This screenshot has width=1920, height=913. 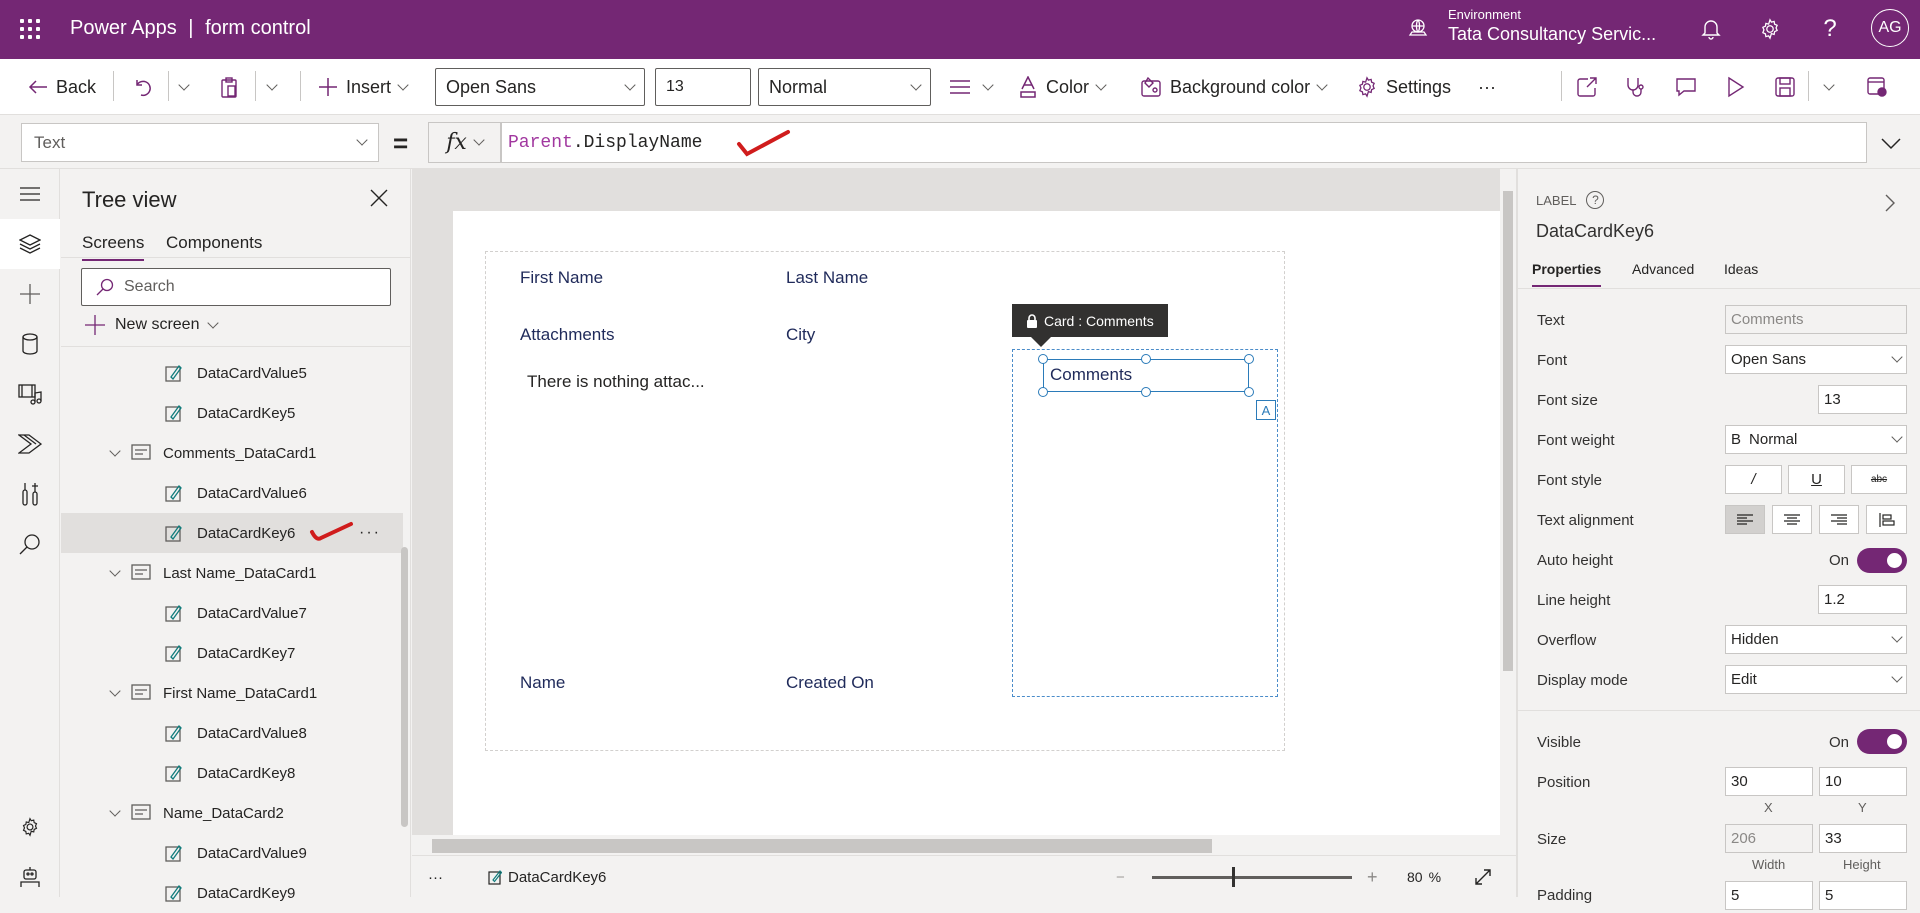 I want to click on display-mode-prop-select: Edit, so click(x=1816, y=679).